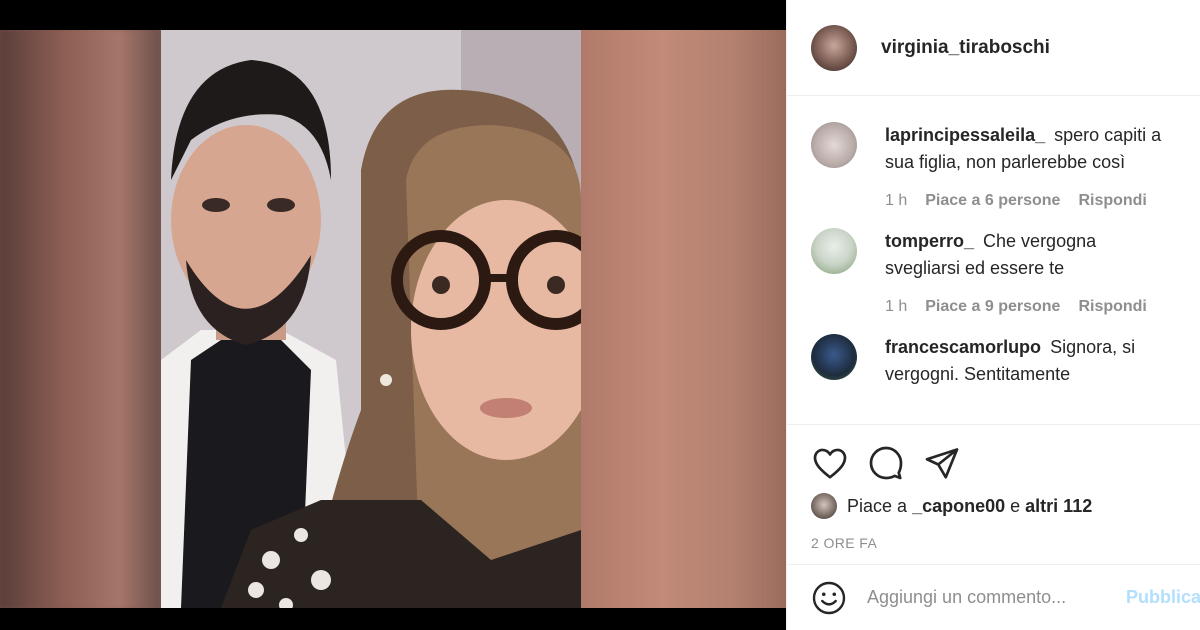  Describe the element at coordinates (992, 201) in the screenshot. I see `comment-likes-count: Piace a 6 persone` at that location.